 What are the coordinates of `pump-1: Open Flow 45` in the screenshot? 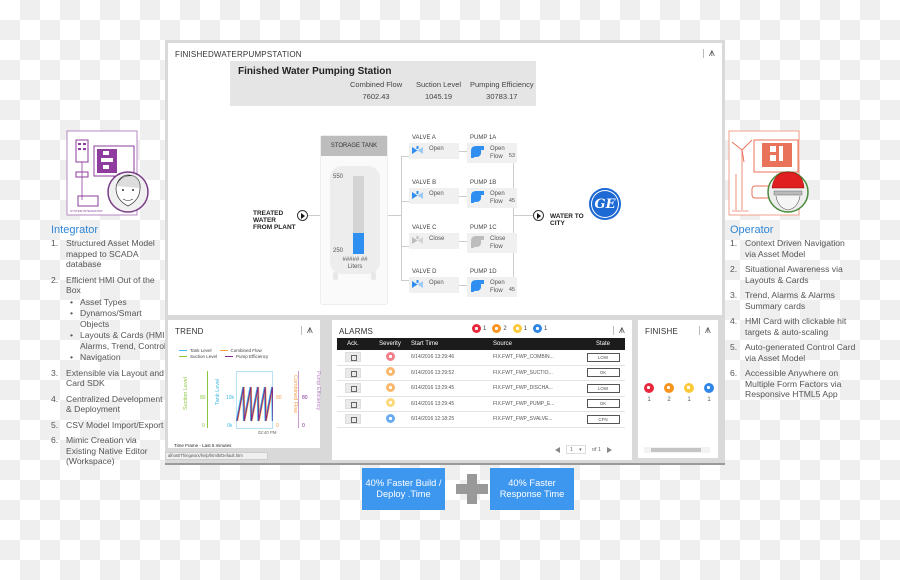 It's located at (492, 198).